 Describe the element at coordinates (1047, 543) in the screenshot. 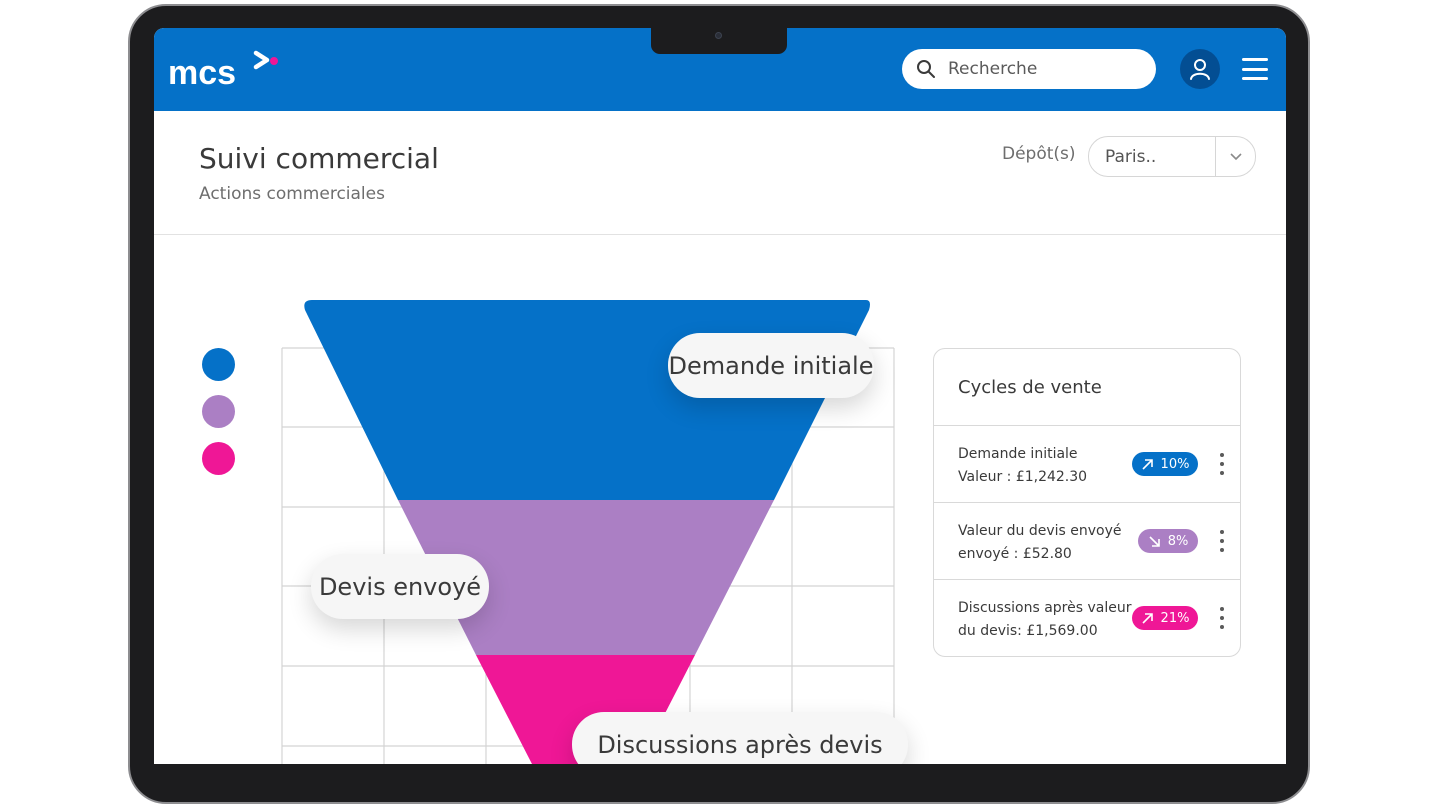

I see `cycle-text: Valeur du devis envoyé envoyé : £52.80` at that location.